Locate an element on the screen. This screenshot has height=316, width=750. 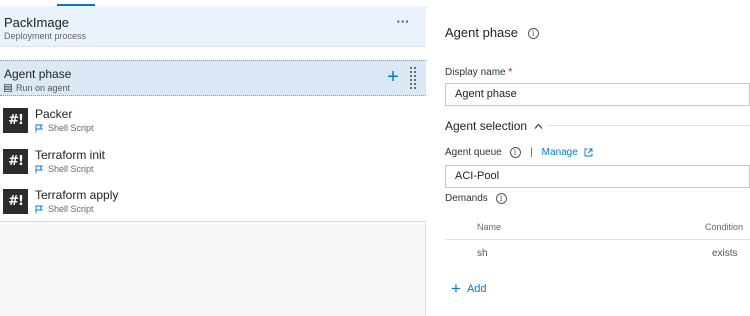
task-row-terraform-apply: #! Terraform apply Shell Script is located at coordinates (213, 203).